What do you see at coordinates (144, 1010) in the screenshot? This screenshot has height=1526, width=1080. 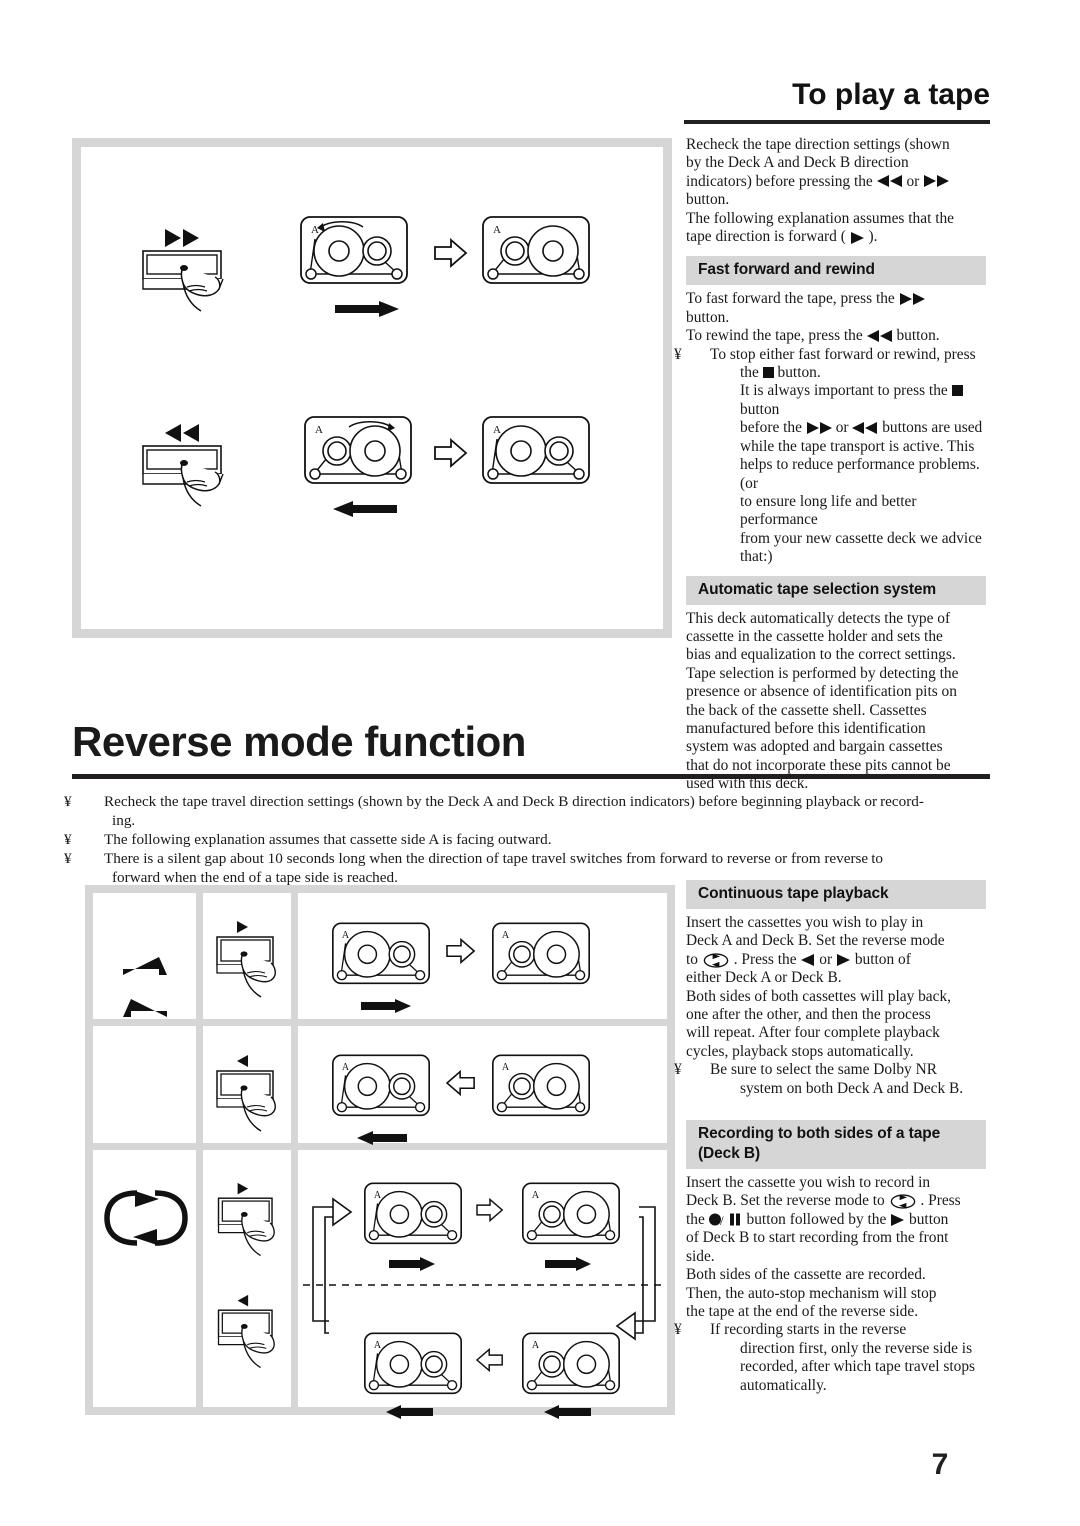 I see `reverse-mode-reverse-icon` at bounding box center [144, 1010].